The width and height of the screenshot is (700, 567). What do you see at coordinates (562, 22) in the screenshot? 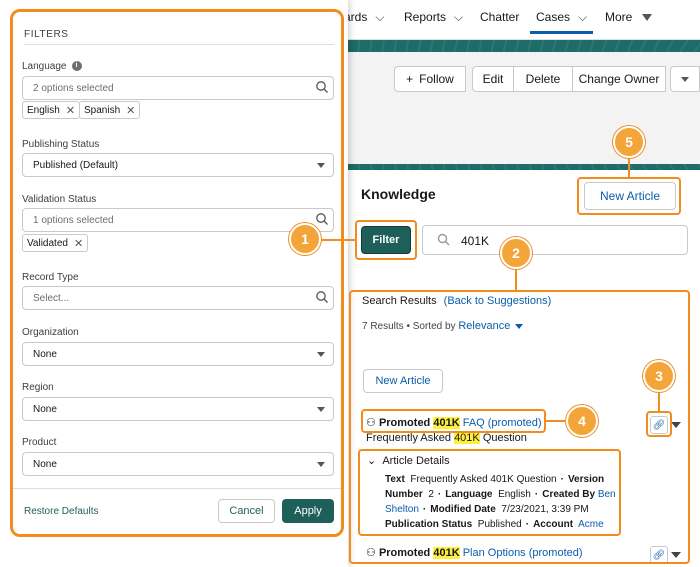
I see `nav-item-cases: Cases ⌵` at bounding box center [562, 22].